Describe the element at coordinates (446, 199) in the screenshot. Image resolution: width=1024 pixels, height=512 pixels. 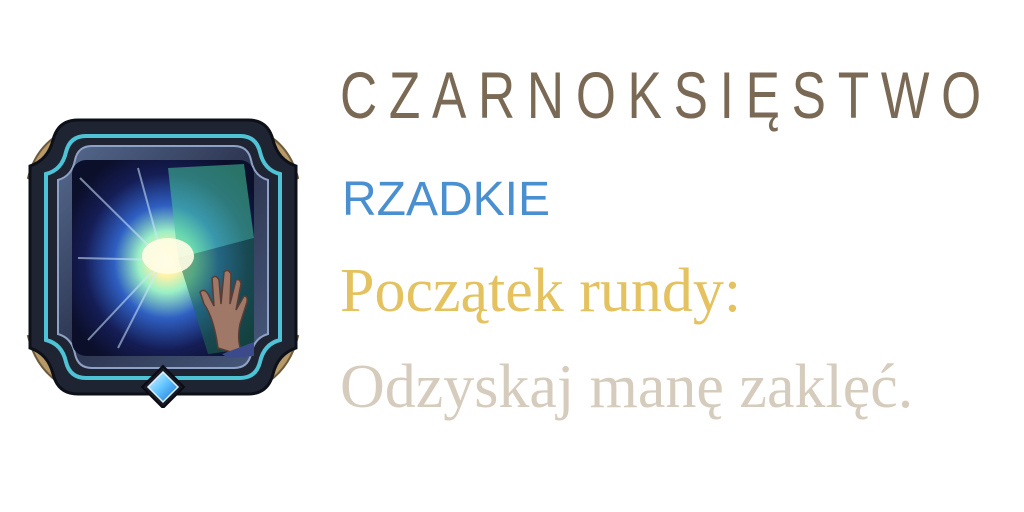
I see `augment-rarity: RZADKIE` at that location.